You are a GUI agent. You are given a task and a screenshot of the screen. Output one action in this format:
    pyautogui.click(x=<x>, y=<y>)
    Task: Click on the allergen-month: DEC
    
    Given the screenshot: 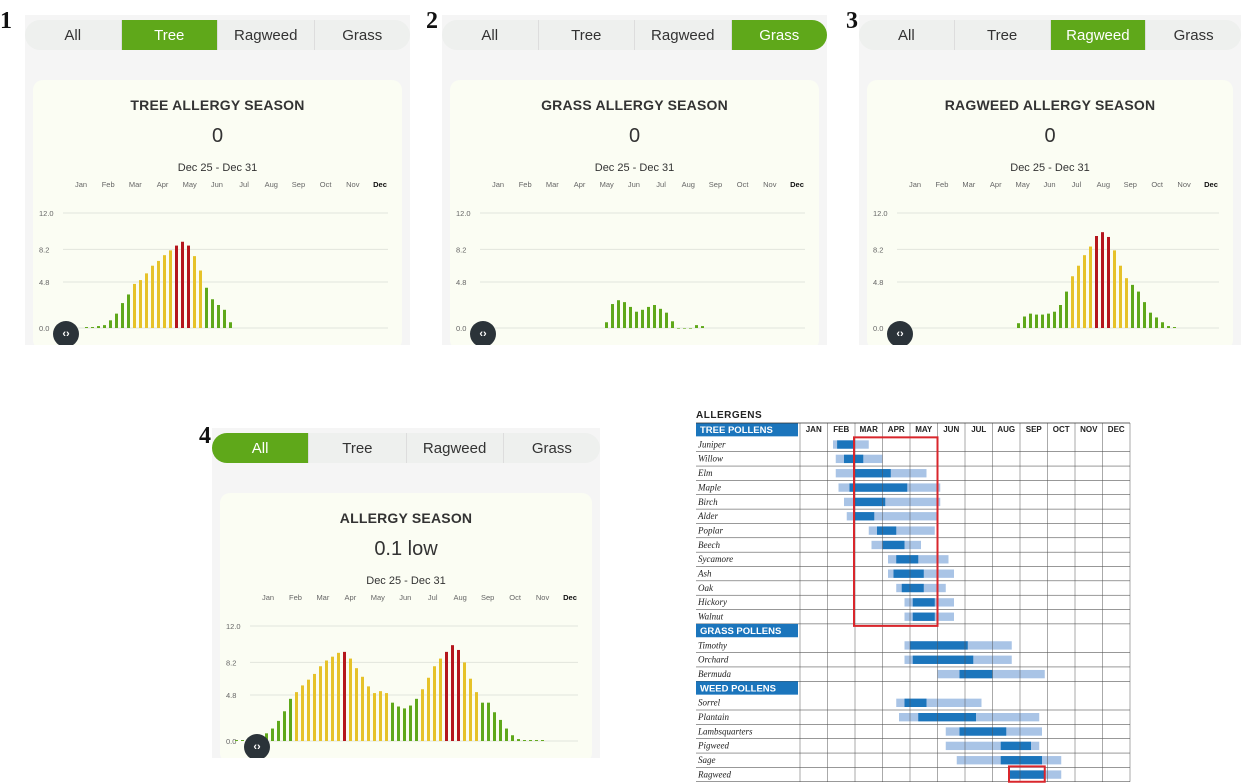 What is the action you would take?
    pyautogui.click(x=1116, y=429)
    